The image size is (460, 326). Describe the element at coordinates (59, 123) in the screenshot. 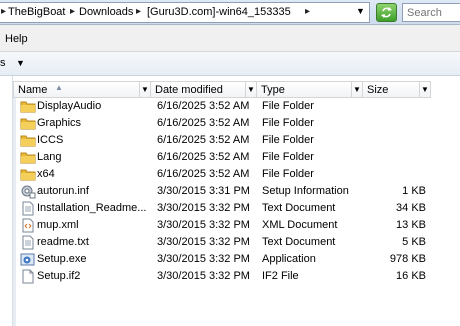

I see `file-name: Graphics` at that location.